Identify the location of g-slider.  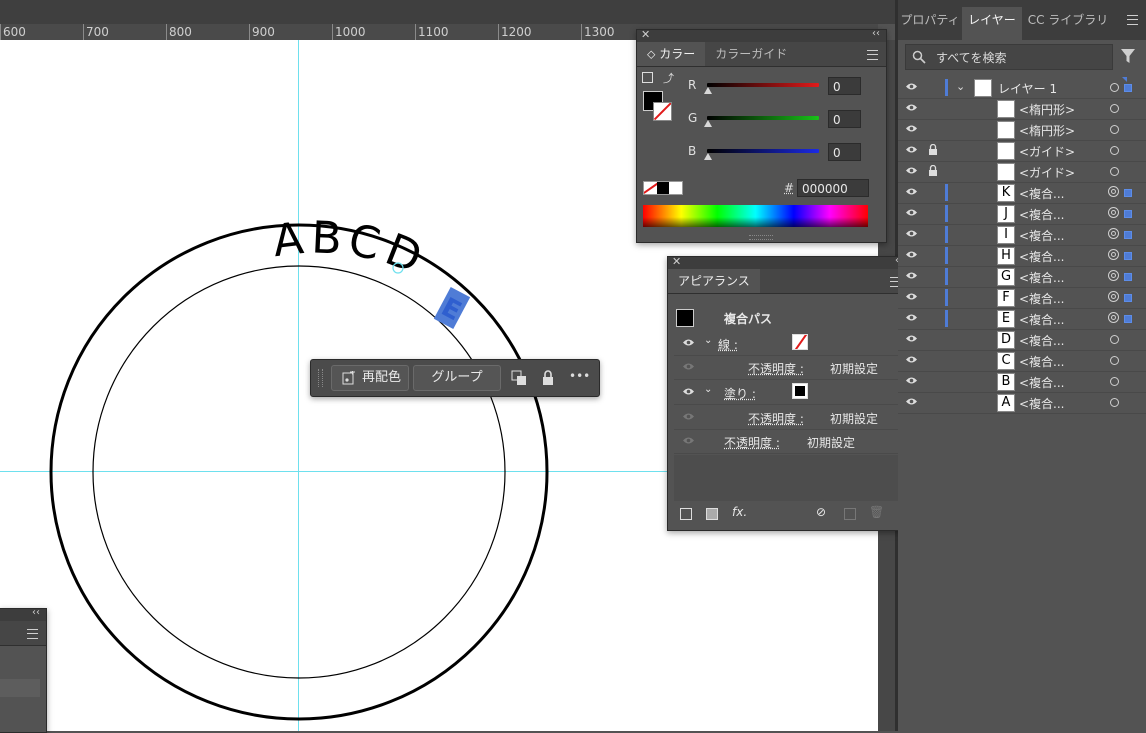
(763, 118).